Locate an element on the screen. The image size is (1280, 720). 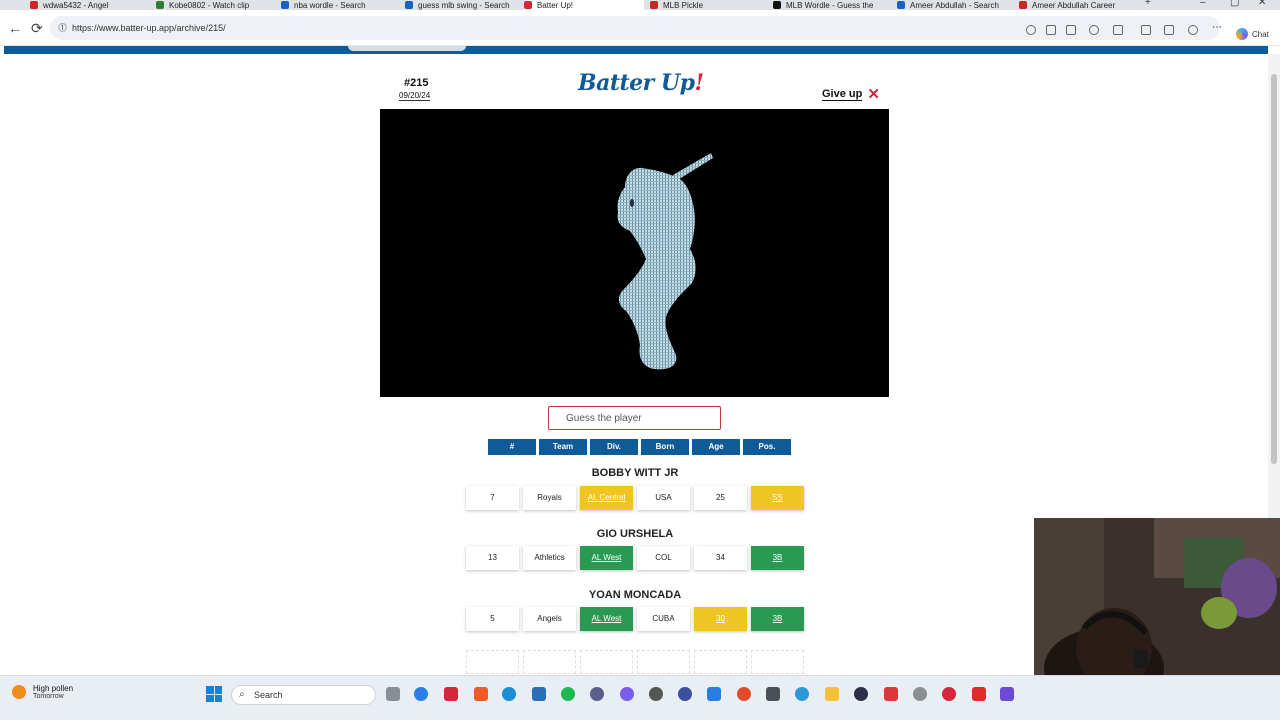
column-header: Born is located at coordinates (665, 447).